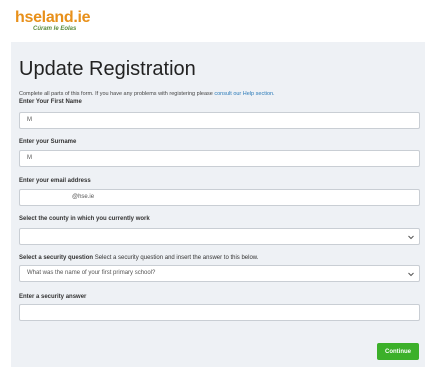 Image resolution: width=425 pixels, height=367 pixels. Describe the element at coordinates (50, 102) in the screenshot. I see `first-name-label: Enter Your First Name` at that location.